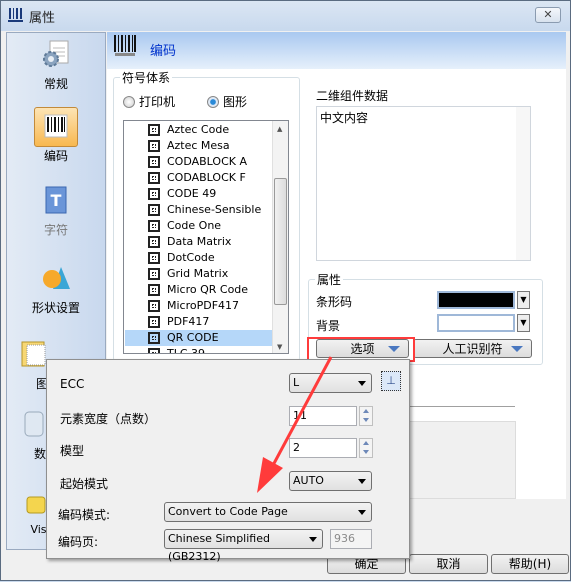 The image size is (571, 582). I want to click on list-item: Chinese-Sensible, so click(198, 210).